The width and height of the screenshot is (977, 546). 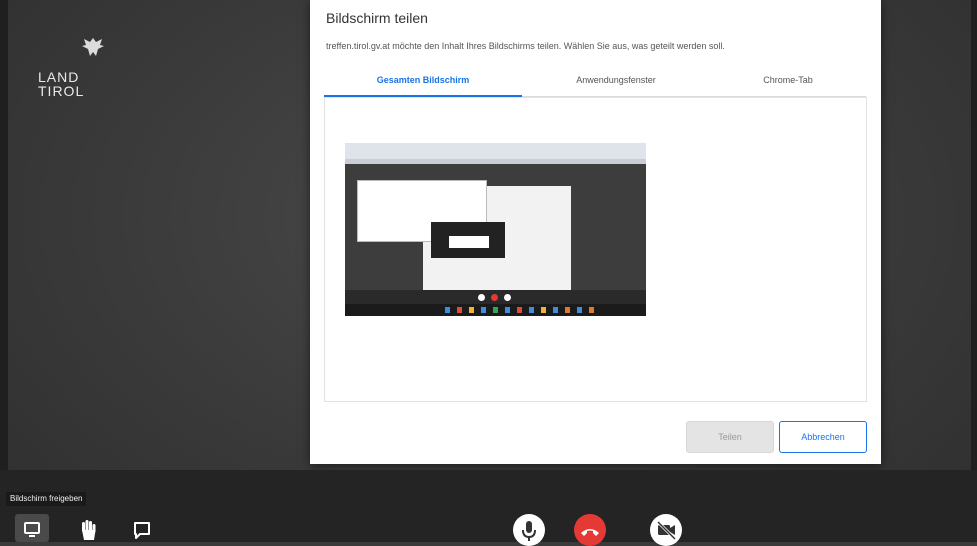 I want to click on camera-off-icon, so click(x=666, y=530).